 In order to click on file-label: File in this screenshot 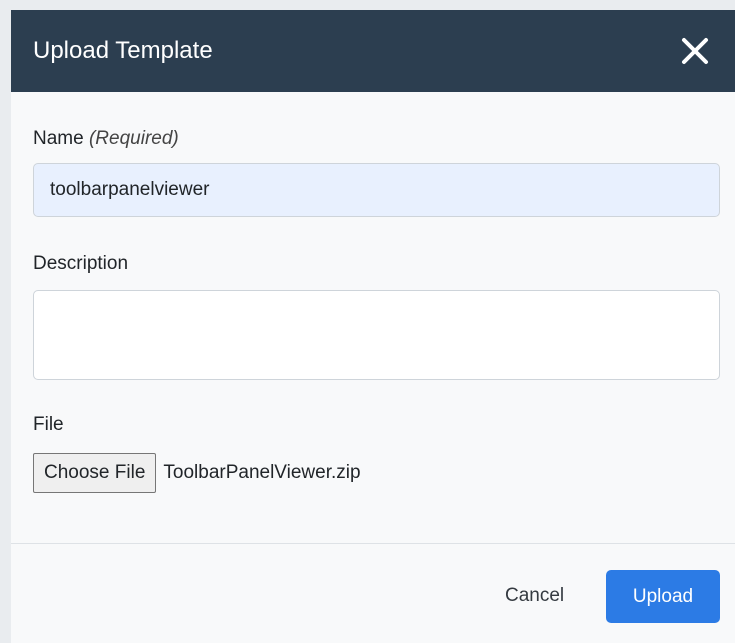, I will do `click(48, 424)`.